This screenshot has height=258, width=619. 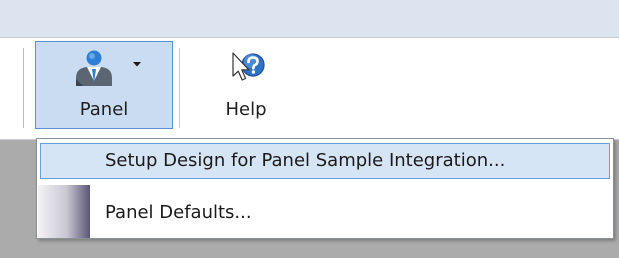 I want to click on person-icon, so click(x=94, y=68).